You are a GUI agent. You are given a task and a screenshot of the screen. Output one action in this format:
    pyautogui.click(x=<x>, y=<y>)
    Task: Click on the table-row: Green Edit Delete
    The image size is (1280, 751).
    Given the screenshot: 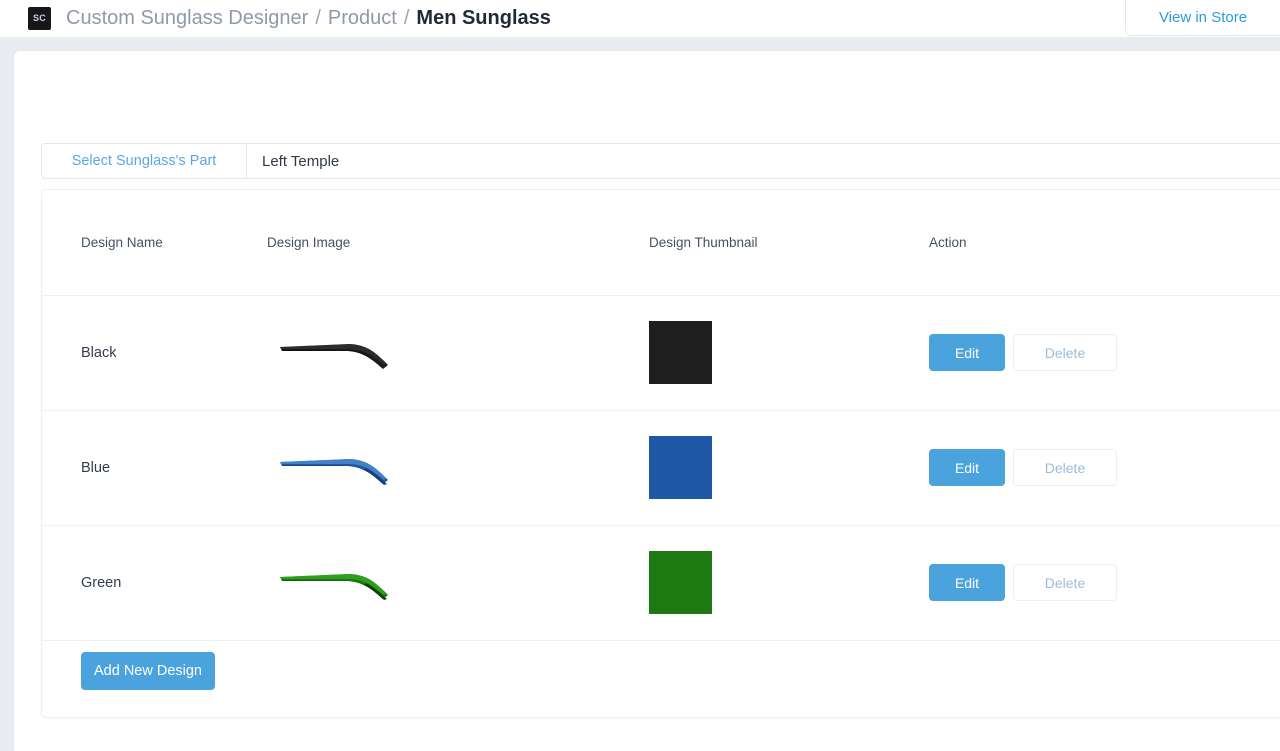 What is the action you would take?
    pyautogui.click(x=661, y=583)
    